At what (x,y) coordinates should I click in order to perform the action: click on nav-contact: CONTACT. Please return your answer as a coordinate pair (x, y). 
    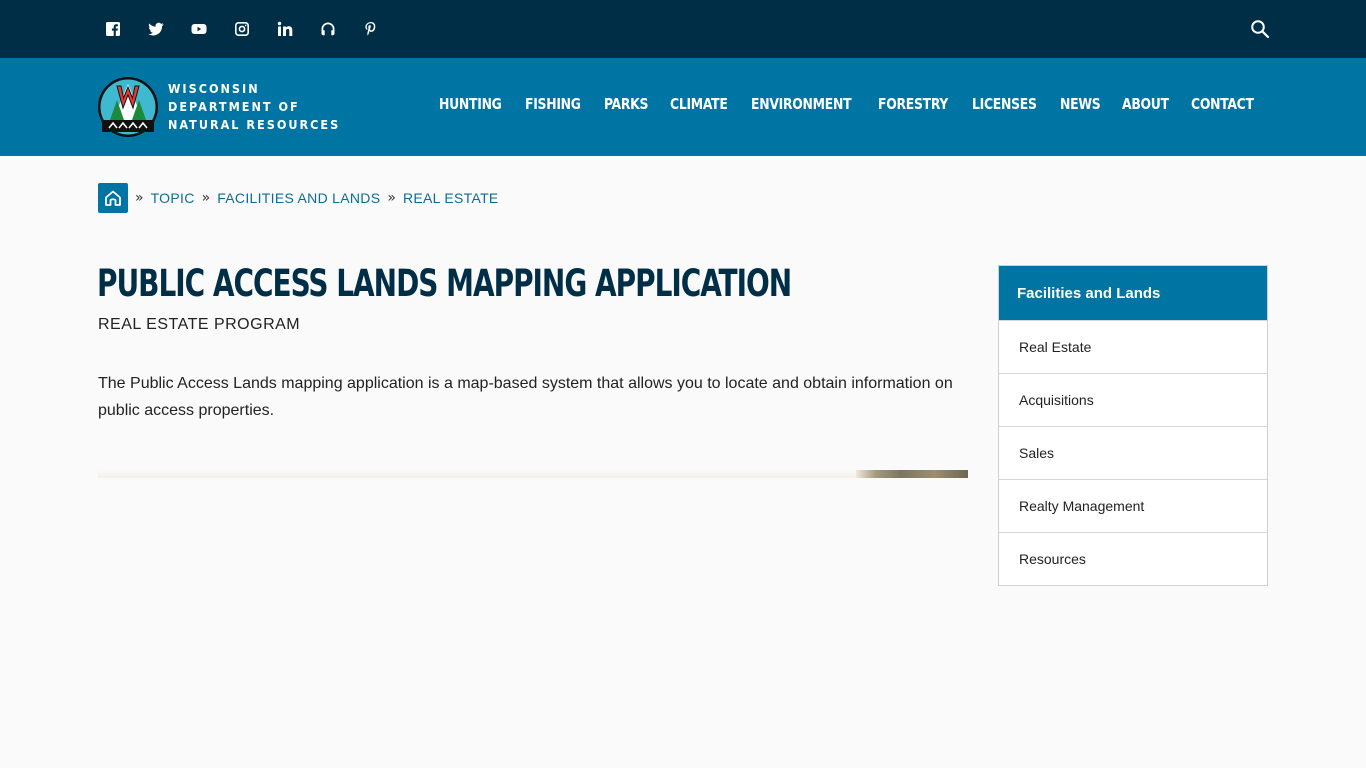
    Looking at the image, I should click on (1222, 104).